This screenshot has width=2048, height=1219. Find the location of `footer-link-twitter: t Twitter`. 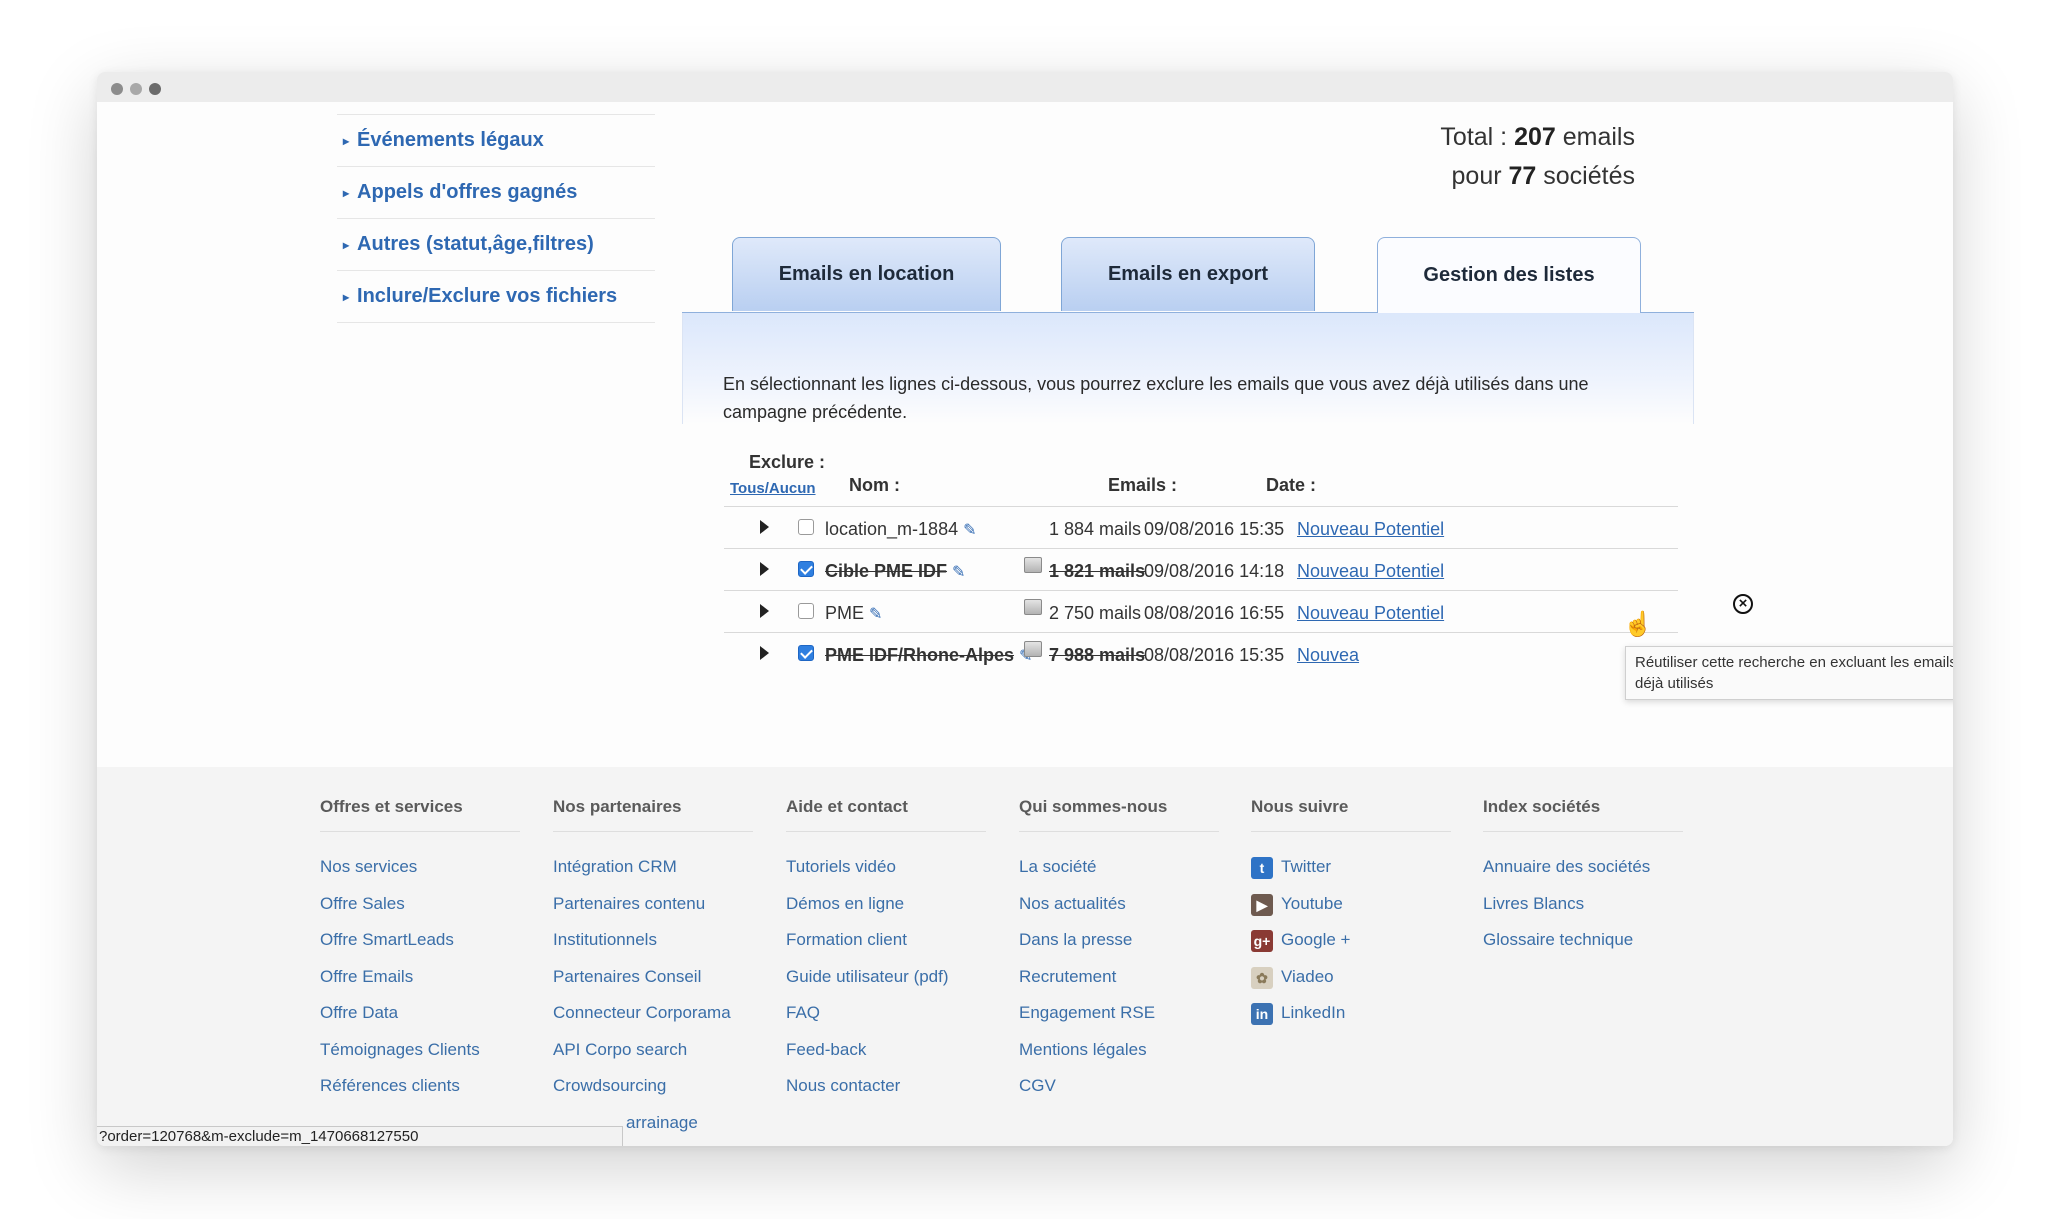

footer-link-twitter: t Twitter is located at coordinates (1300, 875).